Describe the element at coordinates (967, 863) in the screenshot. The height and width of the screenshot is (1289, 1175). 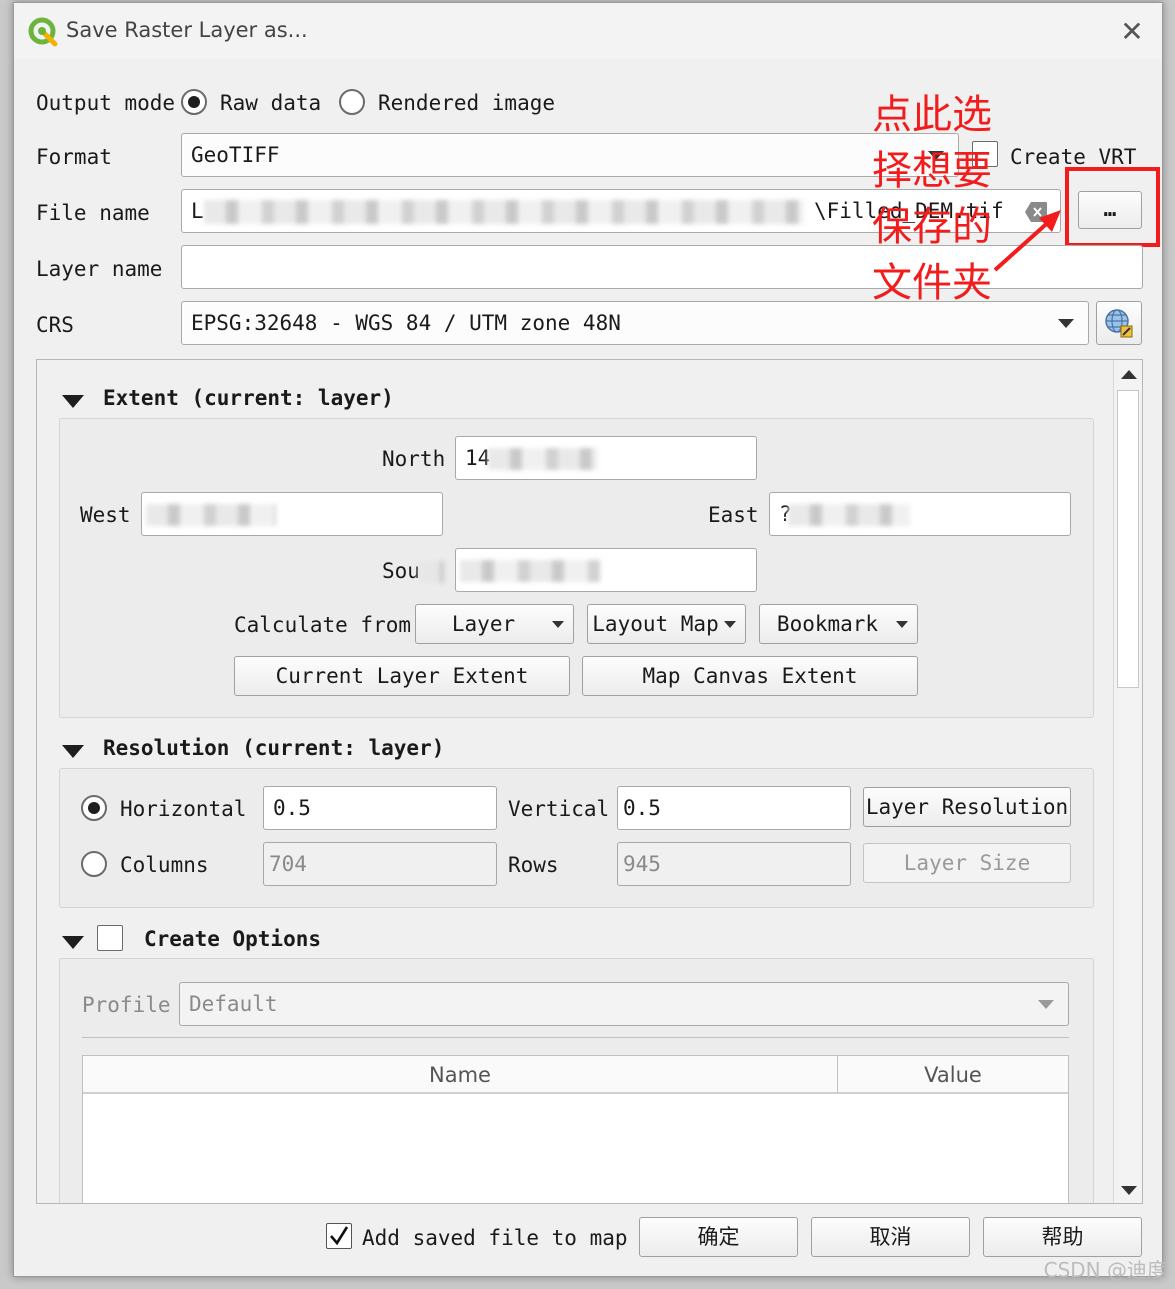
I see `layer-size-button: Layer Size` at that location.